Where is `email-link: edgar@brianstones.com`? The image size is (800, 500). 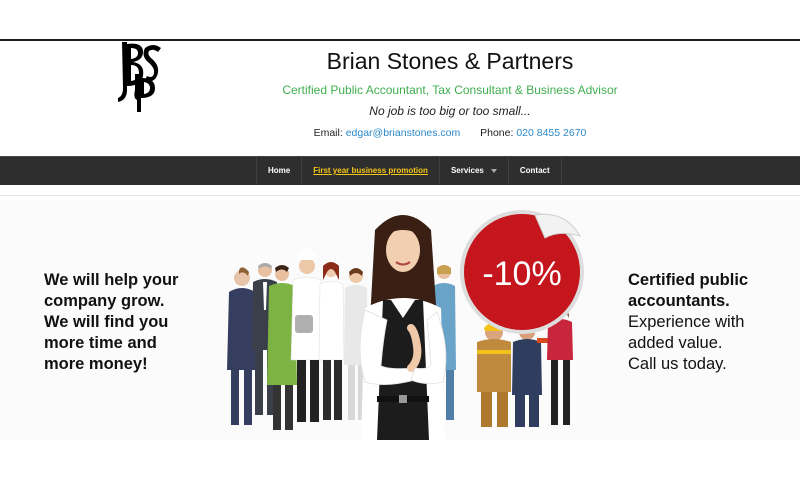 email-link: edgar@brianstones.com is located at coordinates (403, 133).